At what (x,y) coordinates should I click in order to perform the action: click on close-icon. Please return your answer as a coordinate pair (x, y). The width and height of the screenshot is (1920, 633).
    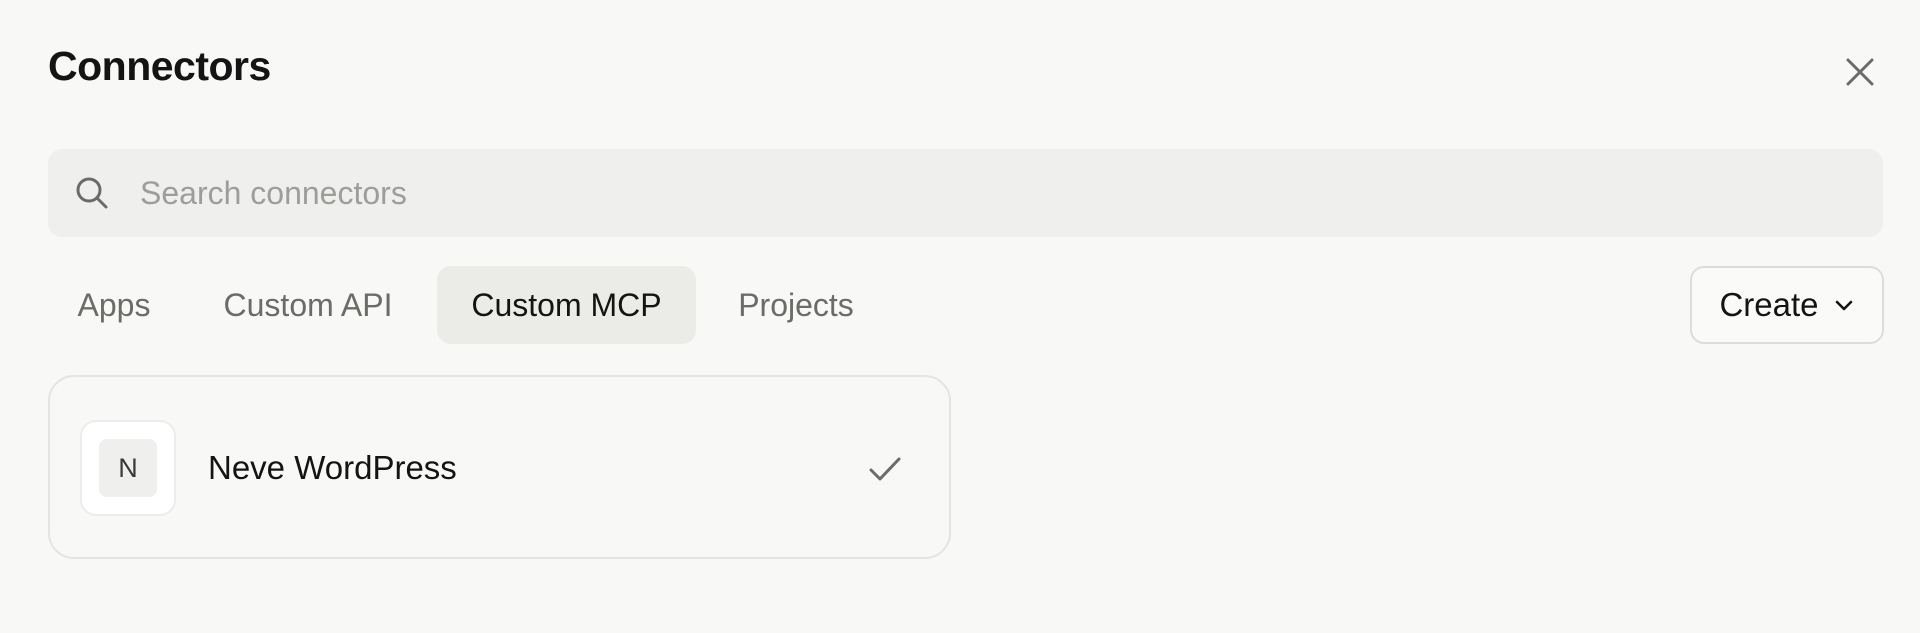
    Looking at the image, I should click on (1860, 72).